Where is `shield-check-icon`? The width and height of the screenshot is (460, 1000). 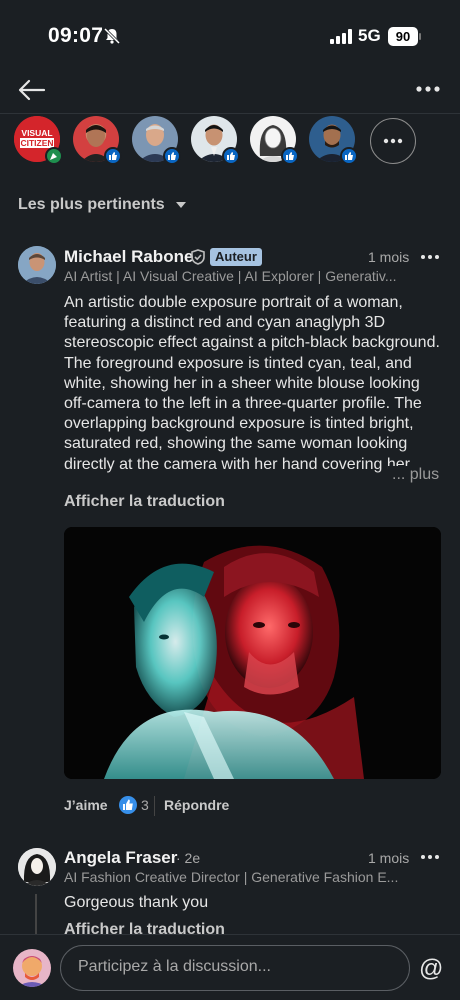 shield-check-icon is located at coordinates (198, 257).